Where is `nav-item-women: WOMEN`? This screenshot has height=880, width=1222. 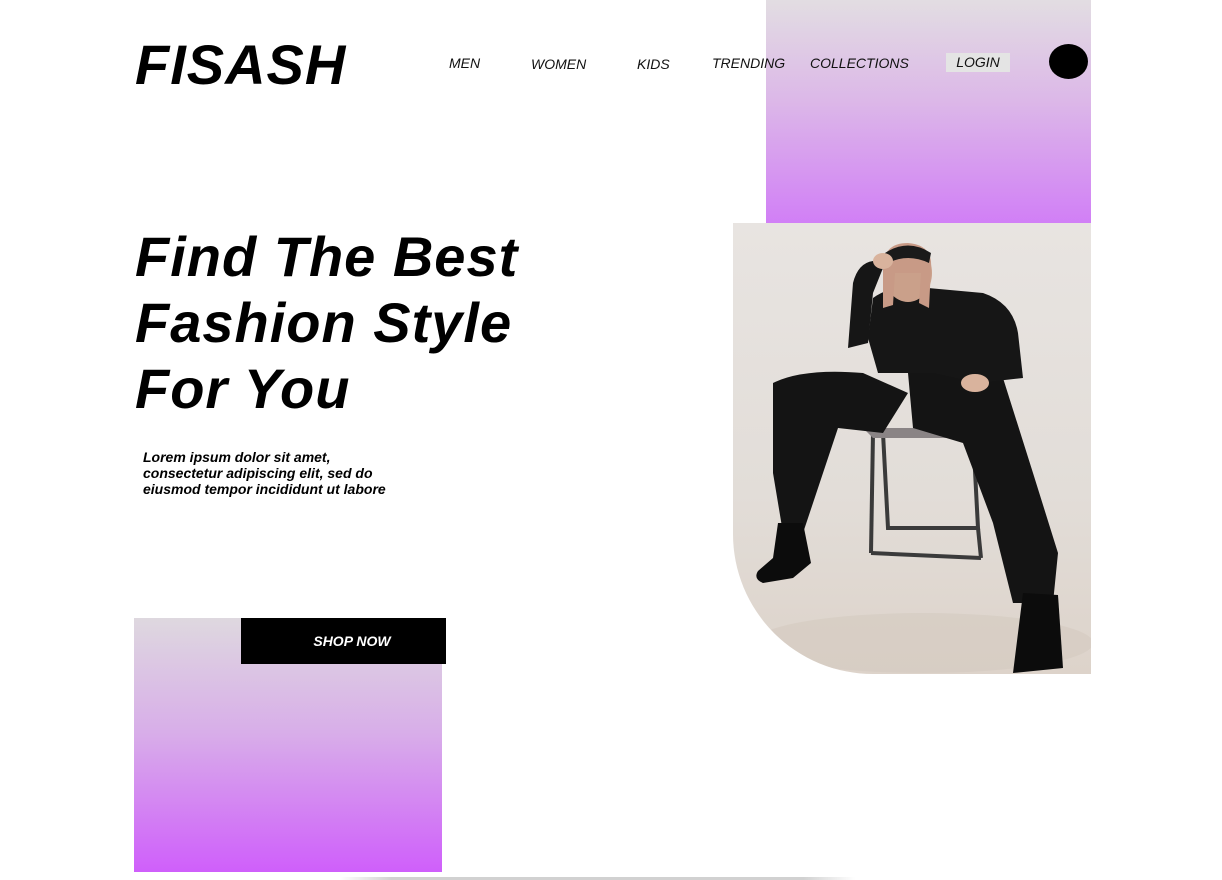
nav-item-women: WOMEN is located at coordinates (558, 64).